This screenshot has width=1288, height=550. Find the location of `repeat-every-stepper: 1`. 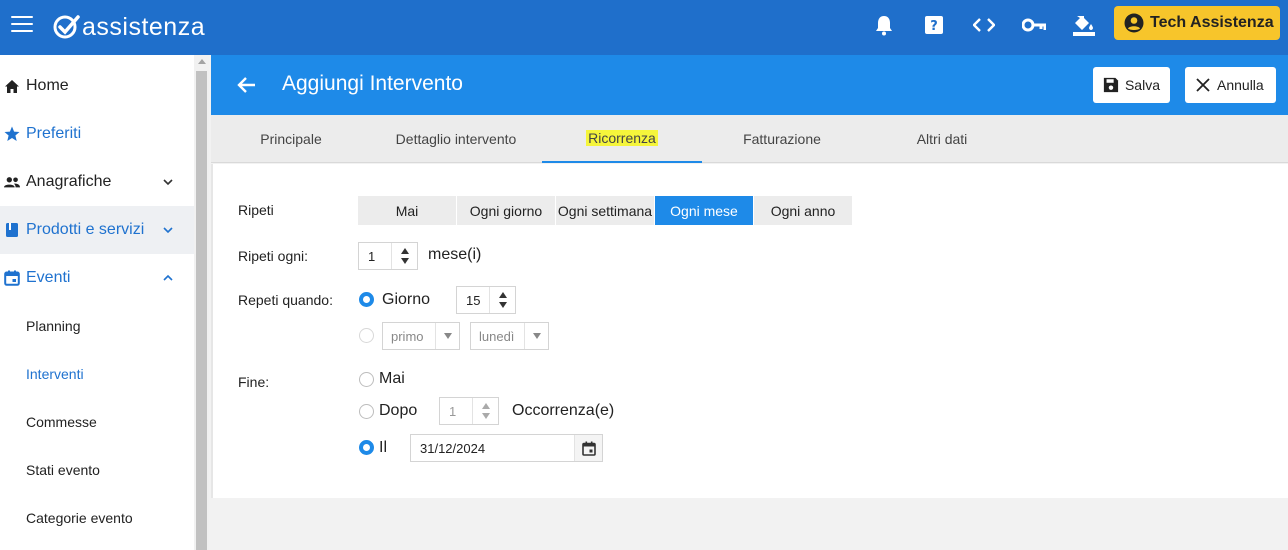

repeat-every-stepper: 1 is located at coordinates (388, 256).